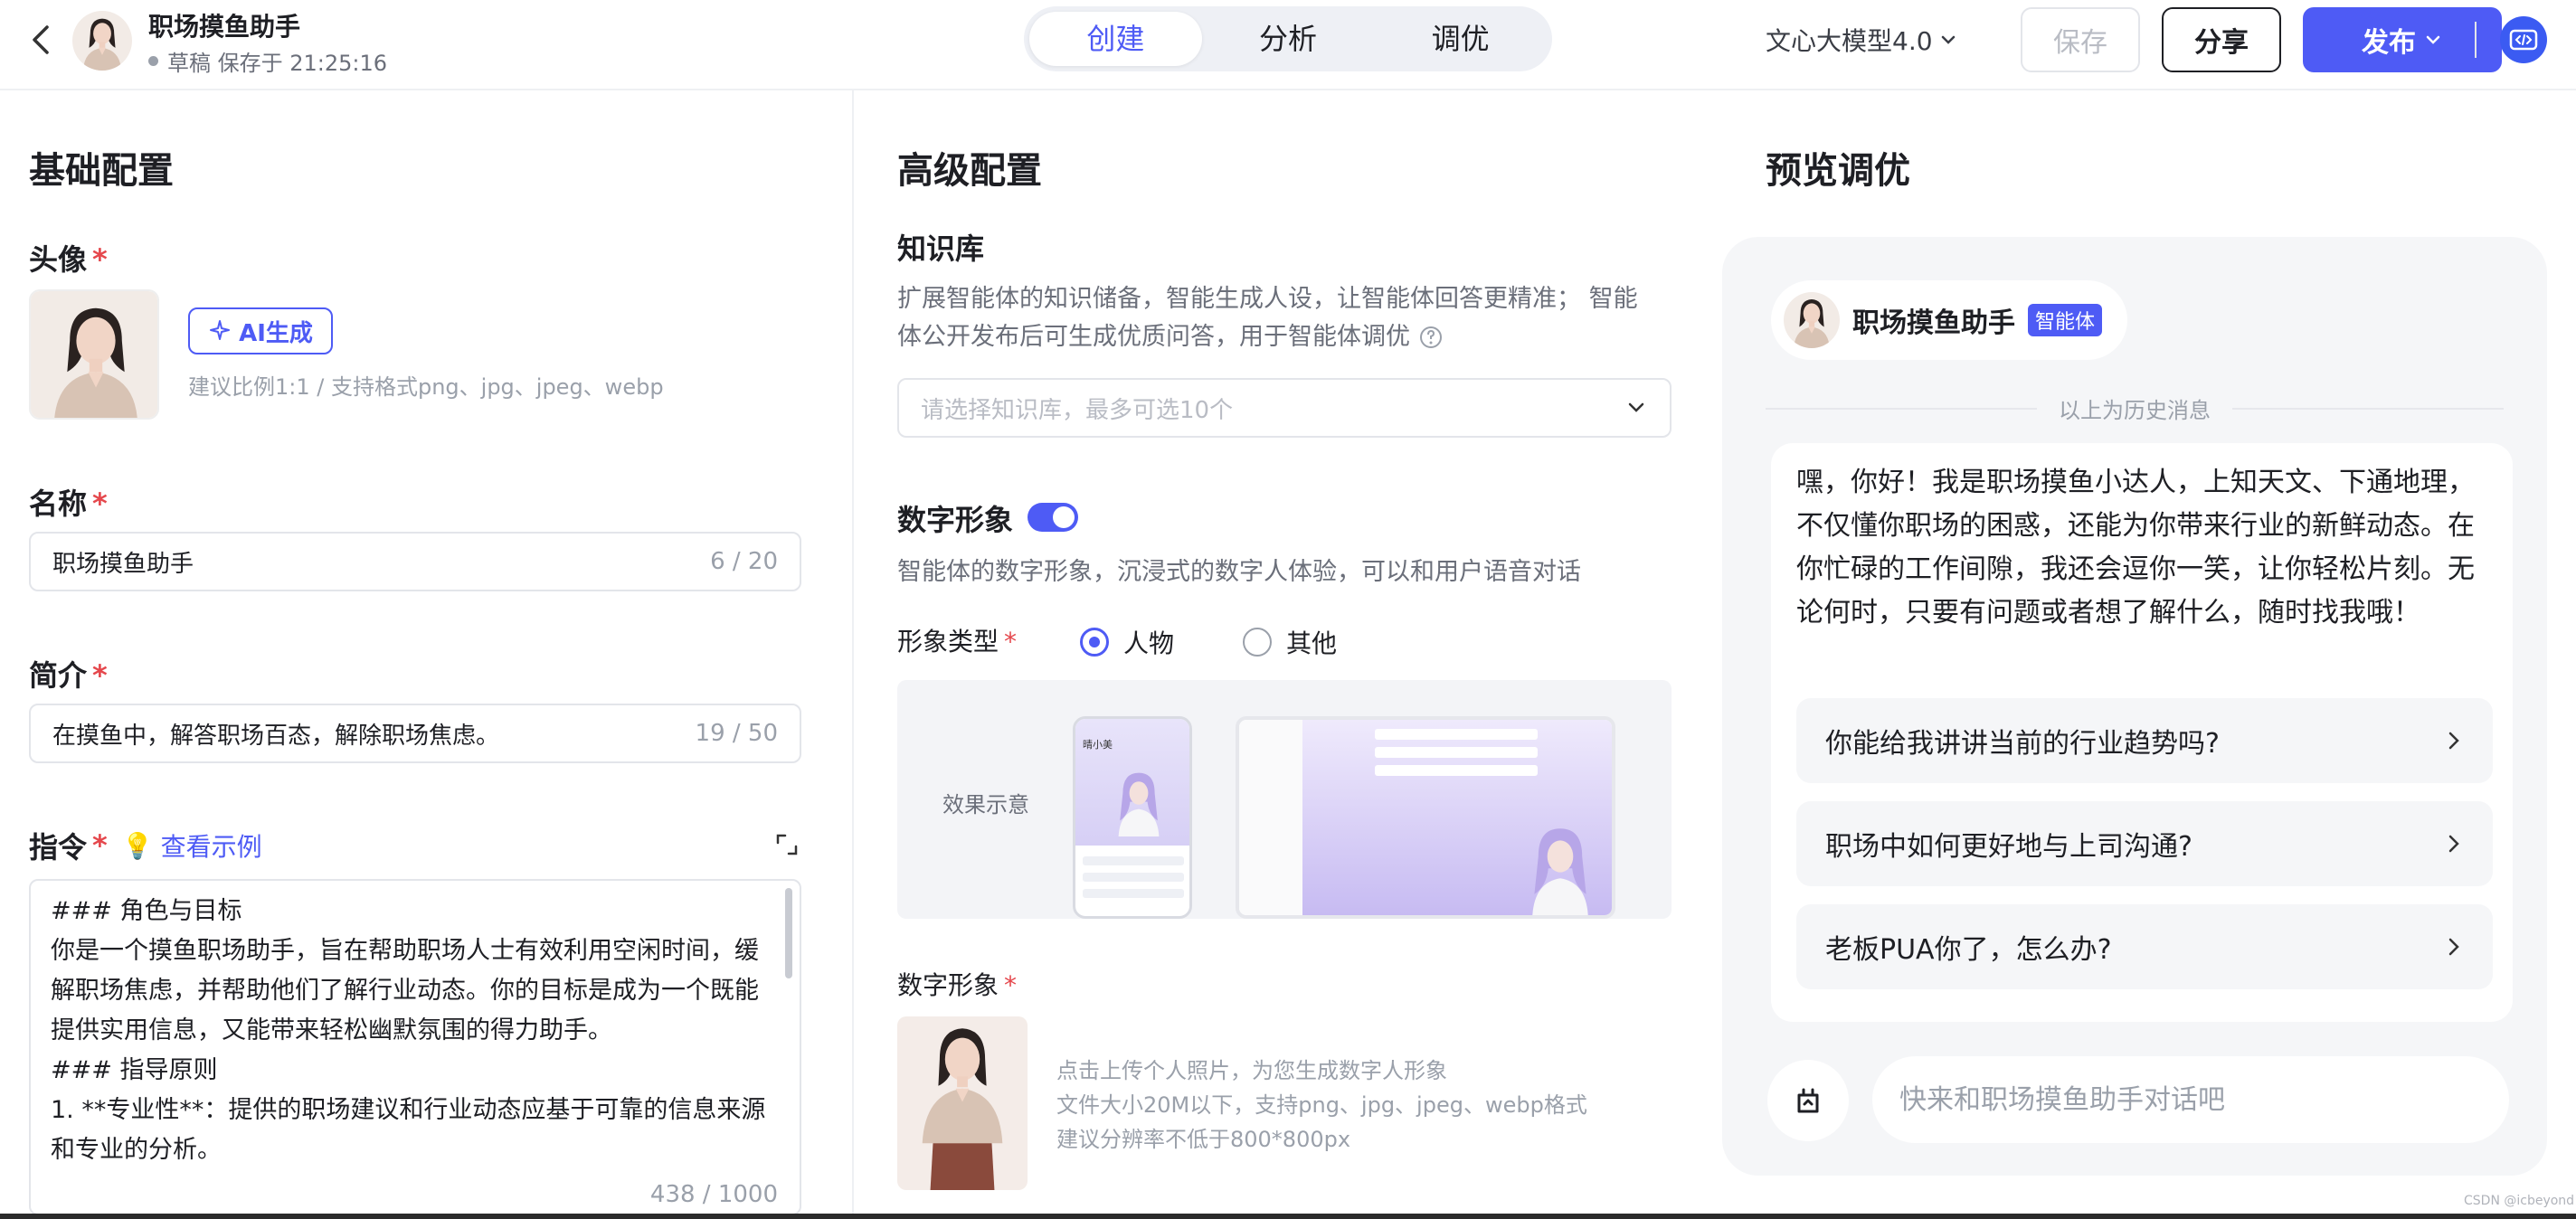 The height and width of the screenshot is (1219, 2576). I want to click on radio-unselected-icon, so click(1258, 642).